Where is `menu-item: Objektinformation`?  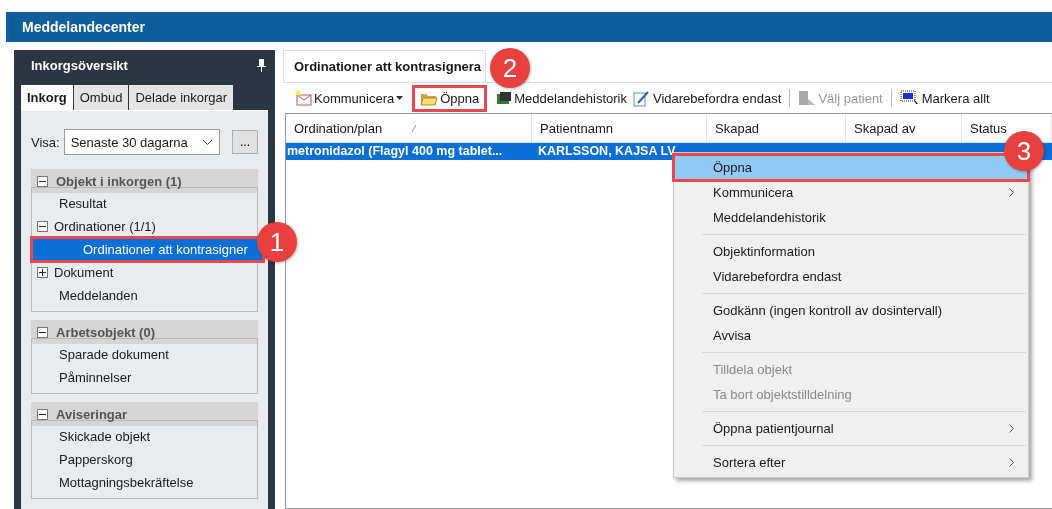
menu-item: Objektinformation is located at coordinates (851, 251).